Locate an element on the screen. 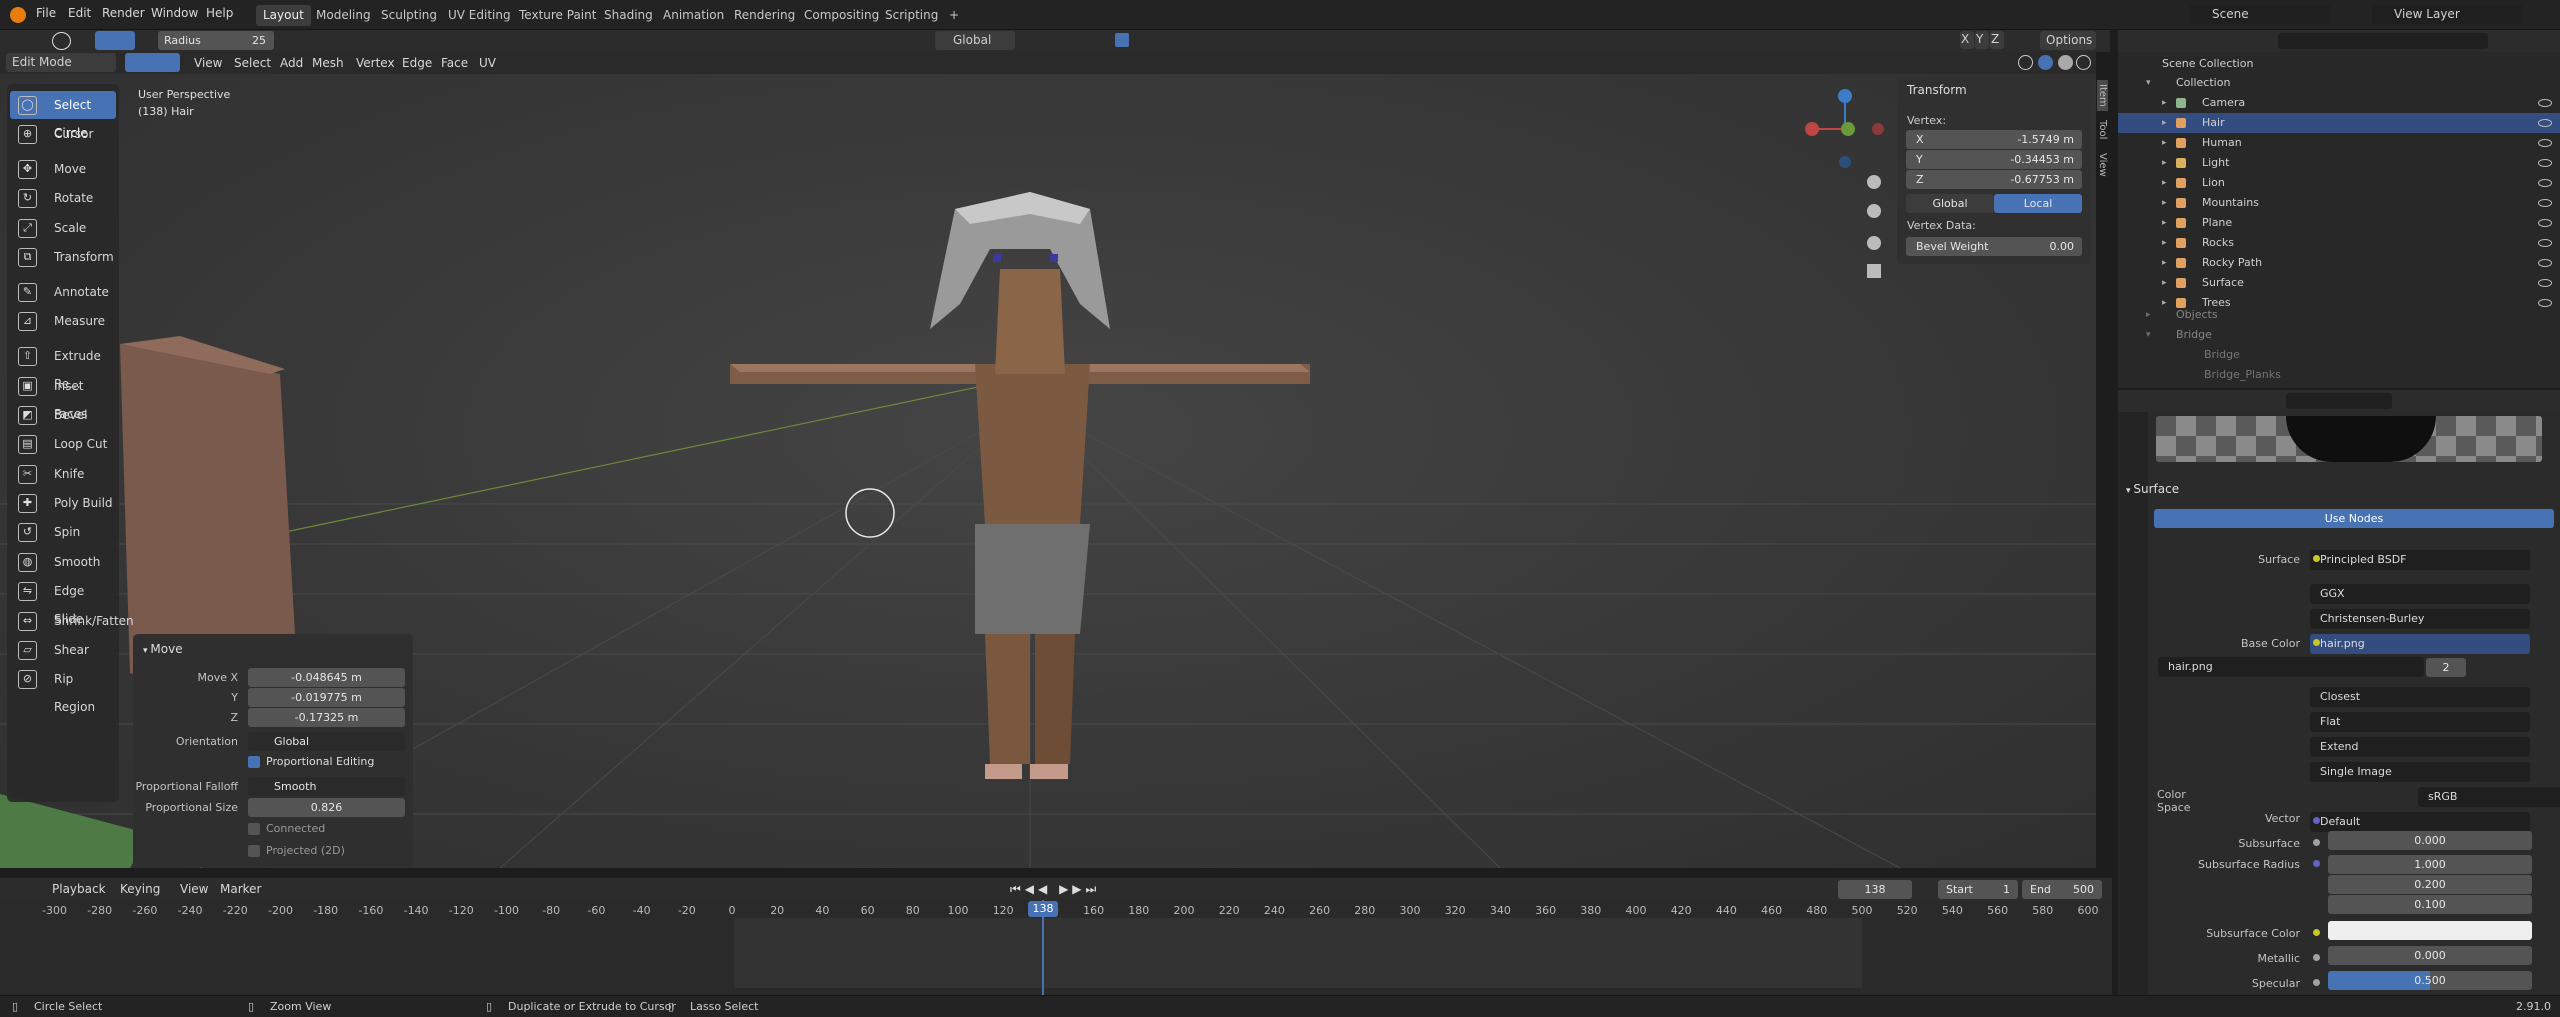 Image resolution: width=2560 pixels, height=1017 pixels. tool-bevel: ◩ Bevel is located at coordinates (63, 415).